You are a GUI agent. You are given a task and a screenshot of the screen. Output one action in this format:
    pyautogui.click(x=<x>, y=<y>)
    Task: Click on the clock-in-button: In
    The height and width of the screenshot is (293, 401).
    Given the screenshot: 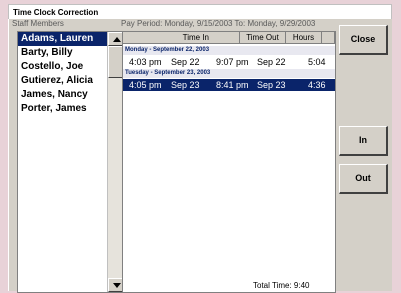 What is the action you would take?
    pyautogui.click(x=363, y=141)
    